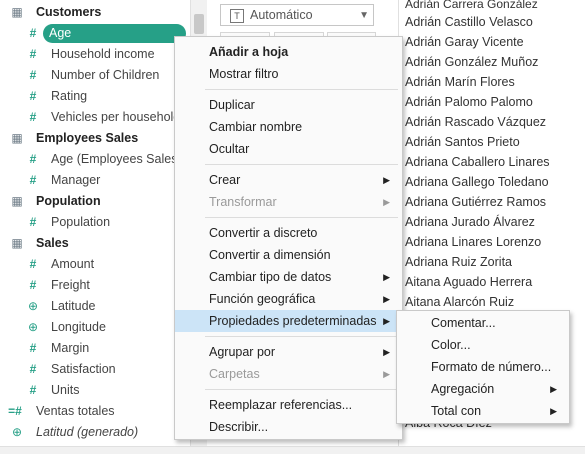 Image resolution: width=585 pixels, height=454 pixels. Describe the element at coordinates (288, 127) in the screenshot. I see `menu-item-rename: Cambiar nombre` at that location.